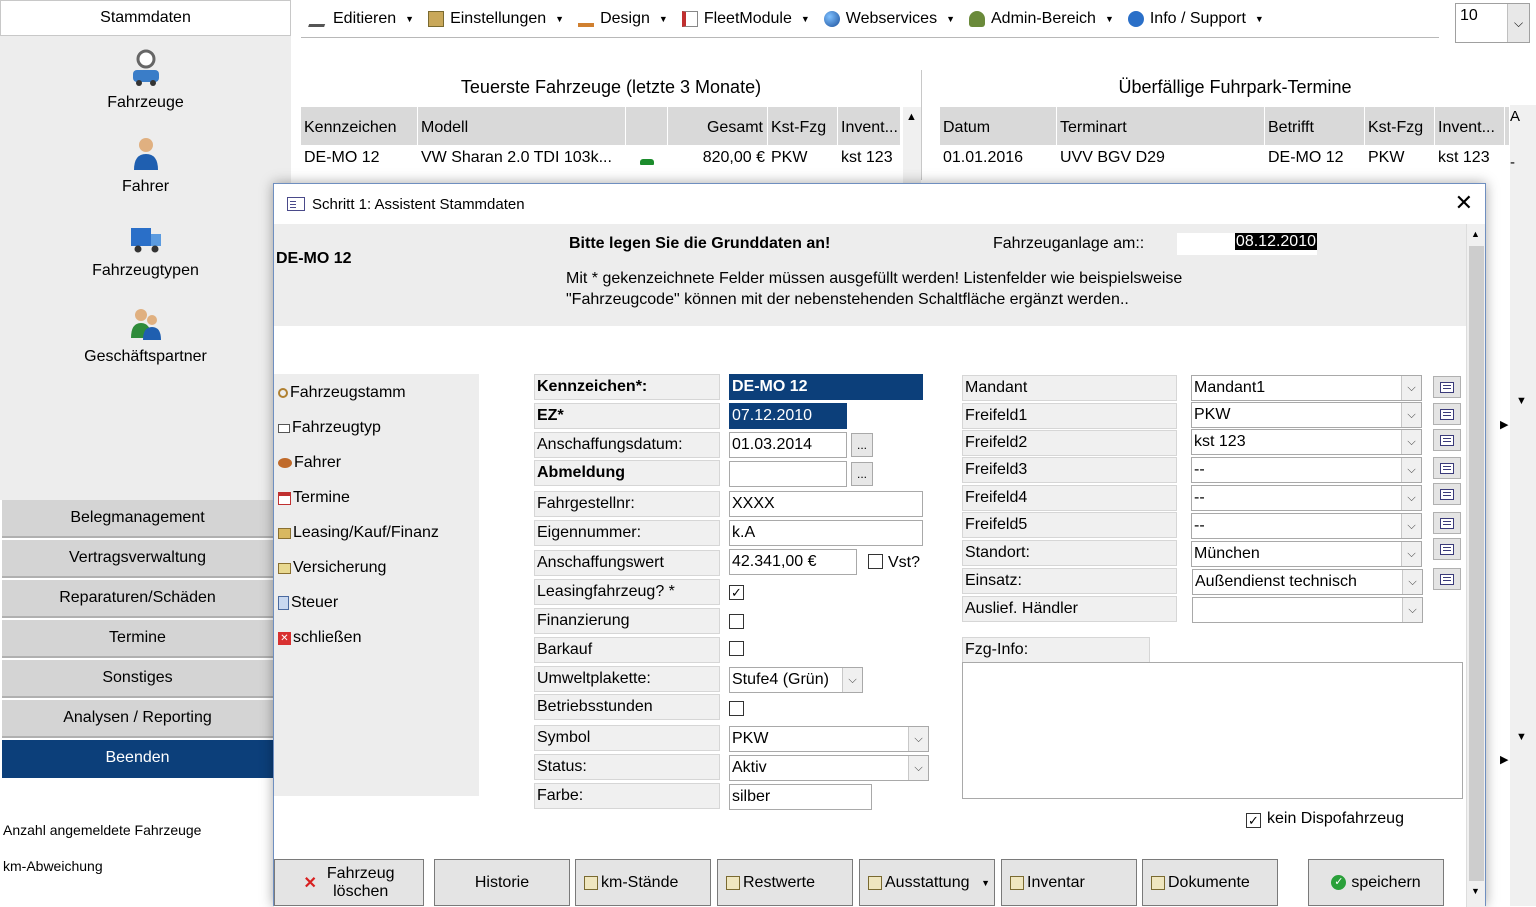  What do you see at coordinates (1447, 549) in the screenshot?
I see `standort-list-button` at bounding box center [1447, 549].